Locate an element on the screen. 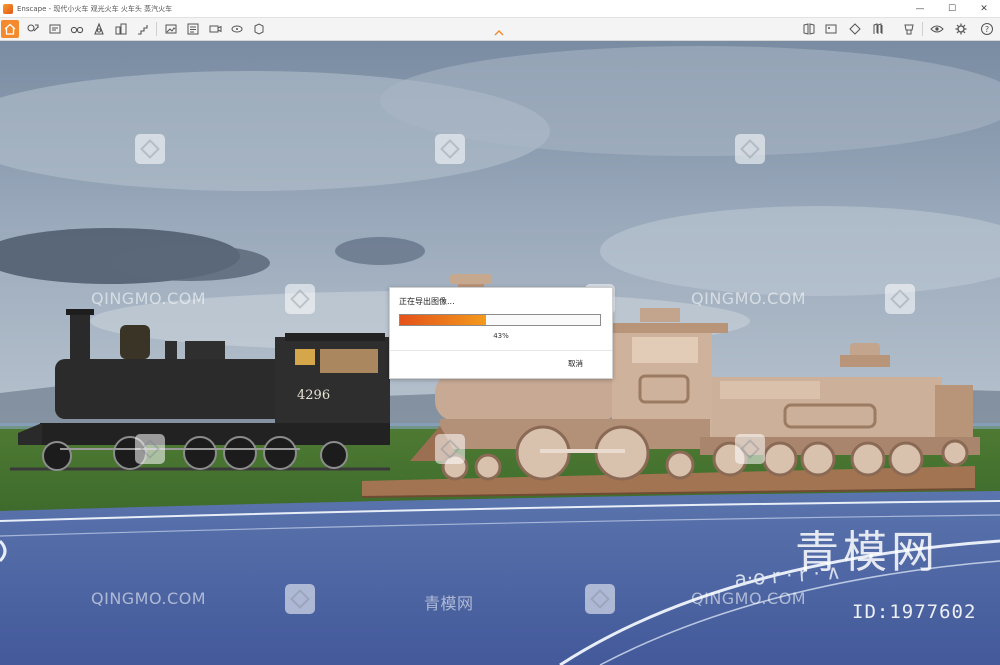 This screenshot has height=665, width=1000. eye-icon is located at coordinates (937, 29).